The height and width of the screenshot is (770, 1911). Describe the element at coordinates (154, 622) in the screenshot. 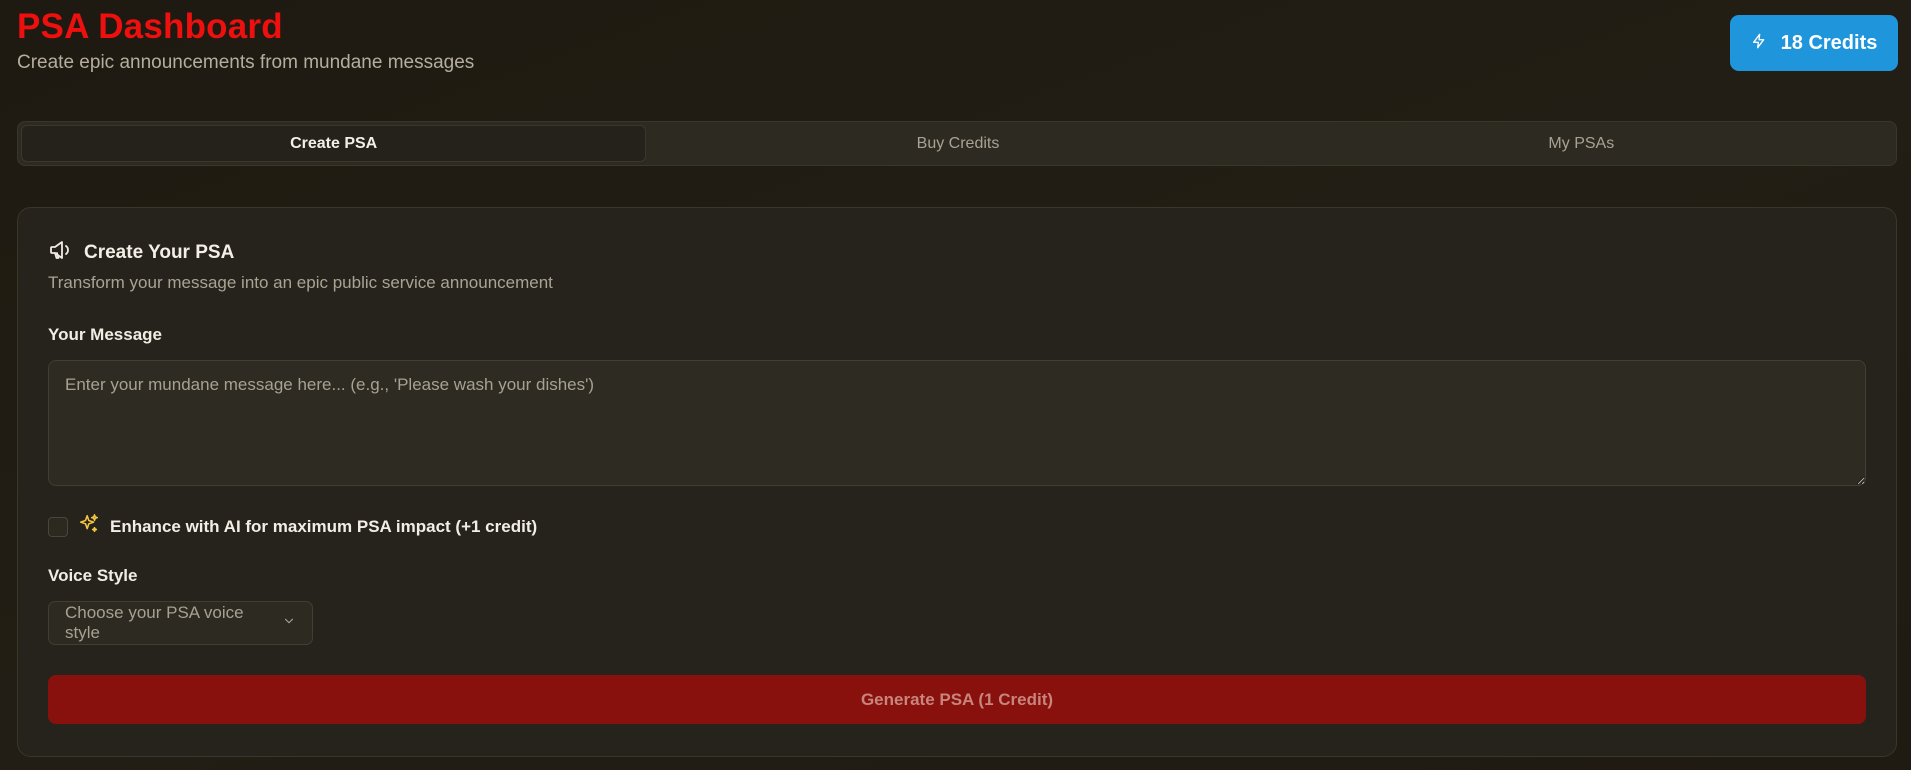

I see `voice-style-placeholder: Choose your PSA voice style` at that location.